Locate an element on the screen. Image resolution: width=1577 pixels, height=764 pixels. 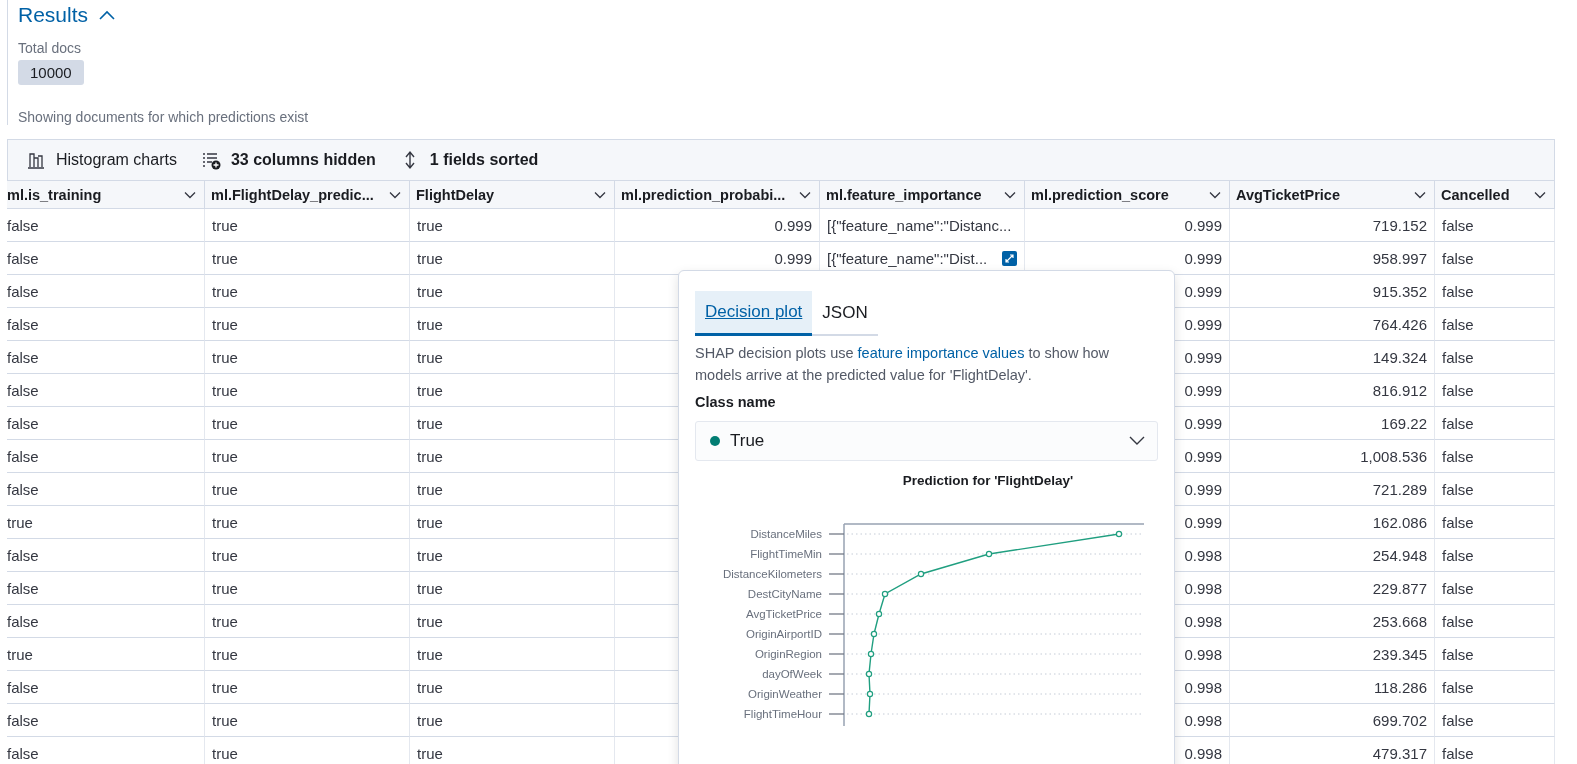
table-cell: 764.426 is located at coordinates (1399, 324).